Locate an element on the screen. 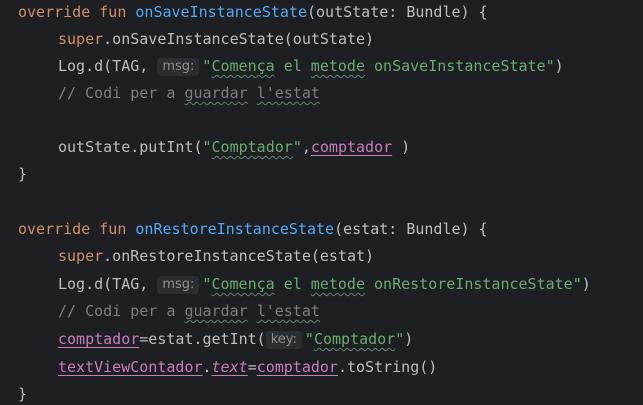 The height and width of the screenshot is (405, 643). property-reference: text is located at coordinates (230, 367).